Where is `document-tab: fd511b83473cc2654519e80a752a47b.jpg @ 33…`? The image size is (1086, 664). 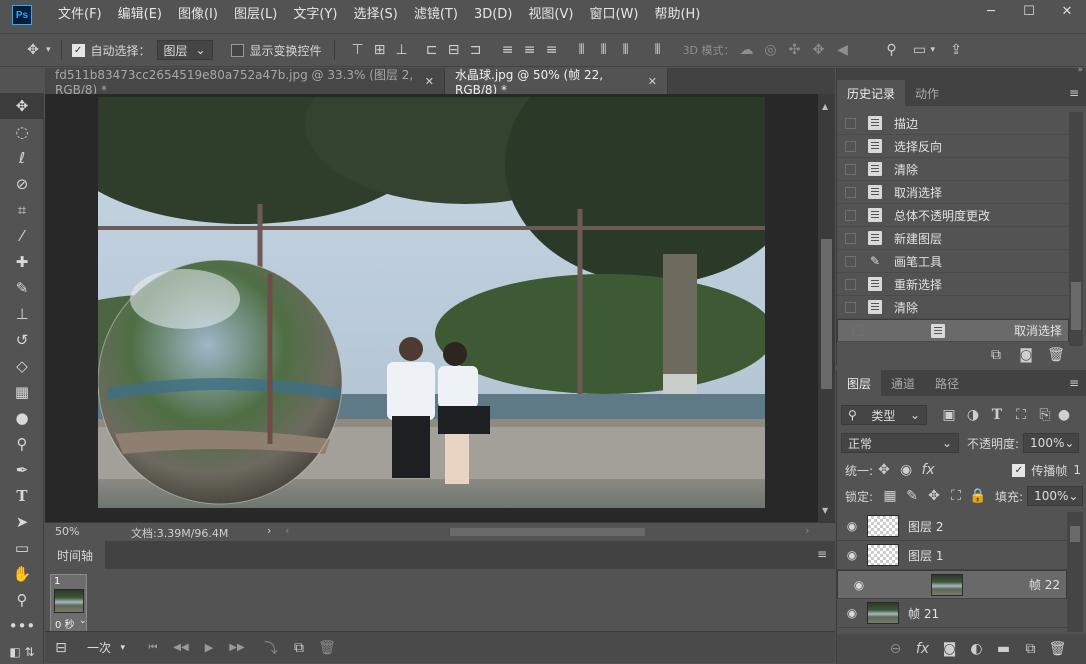 document-tab: fd511b83473cc2654519e80a752a47b.jpg @ 33… is located at coordinates (245, 82).